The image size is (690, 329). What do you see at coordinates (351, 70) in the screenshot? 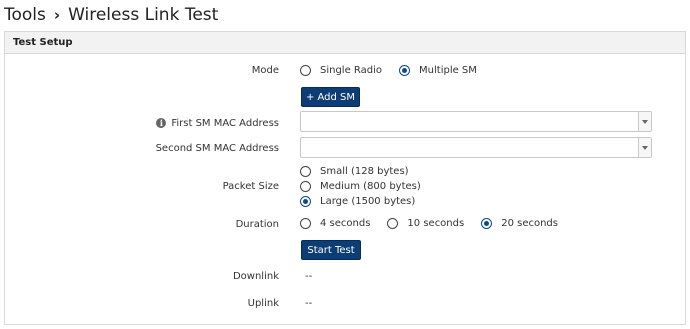
I see `radio-label: Single Radio` at bounding box center [351, 70].